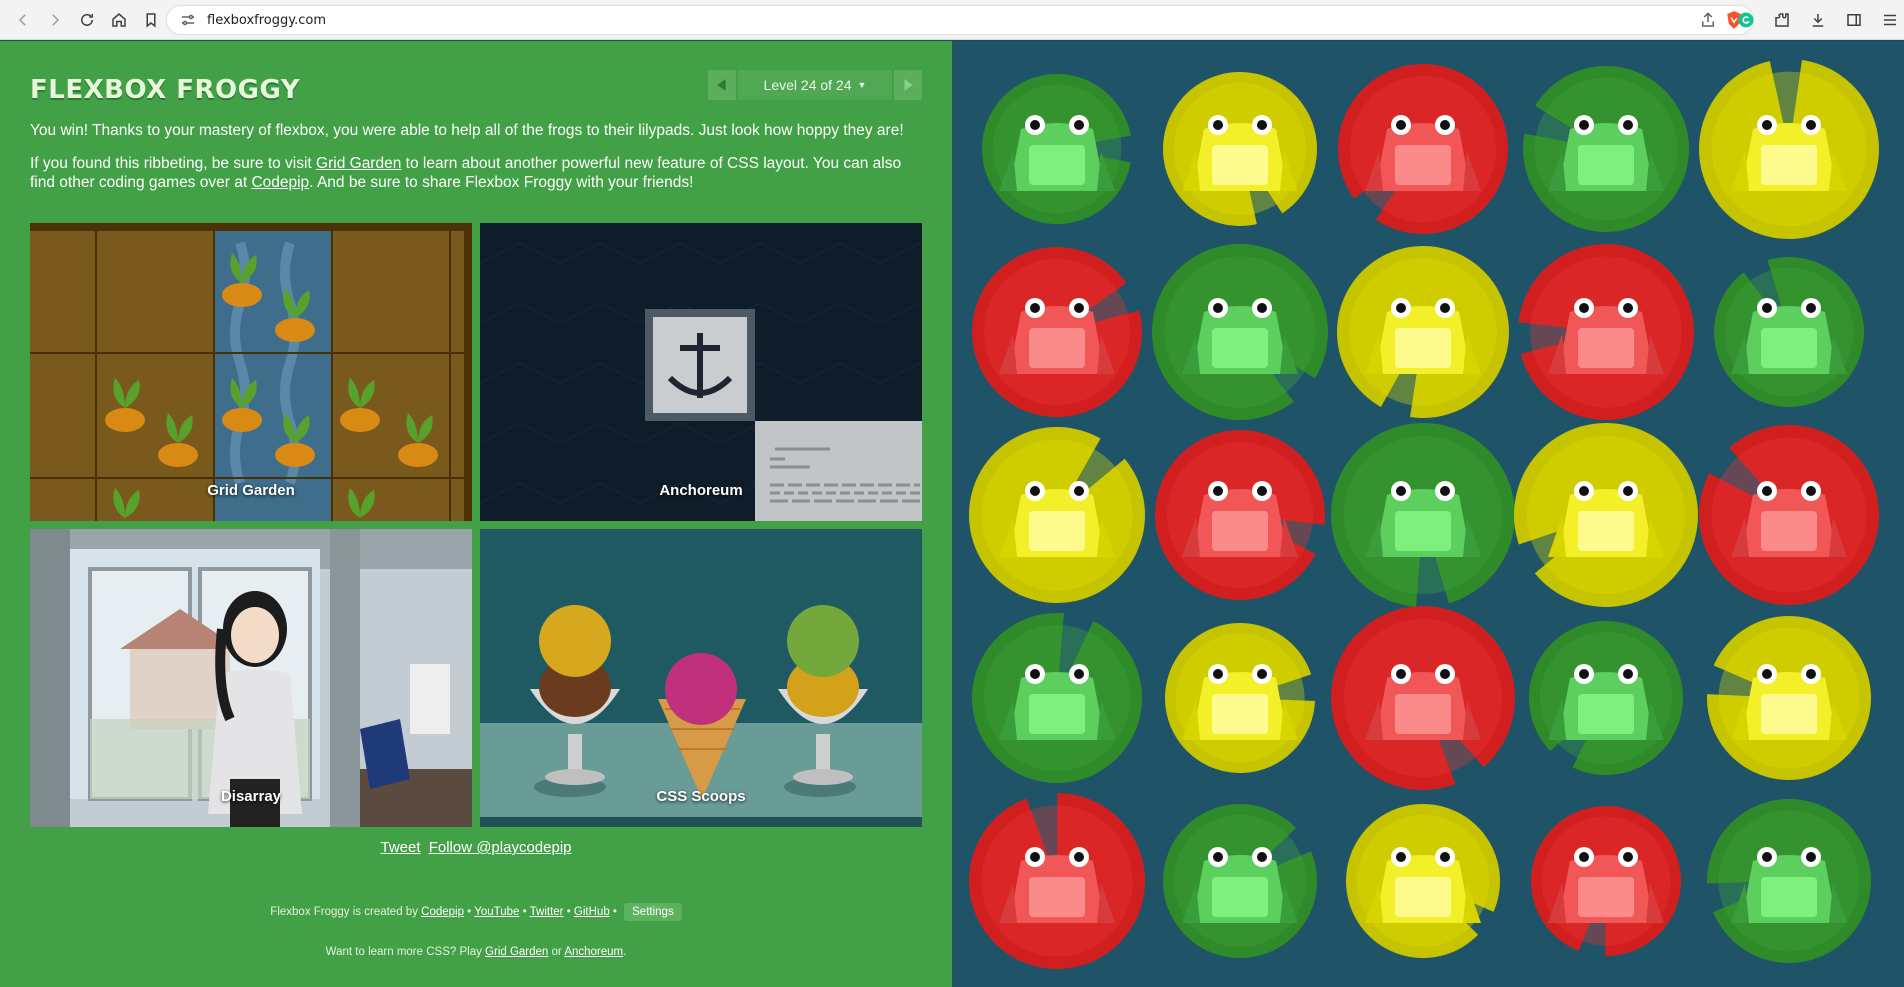  I want to click on anchoreum-thumbnail, so click(701, 372).